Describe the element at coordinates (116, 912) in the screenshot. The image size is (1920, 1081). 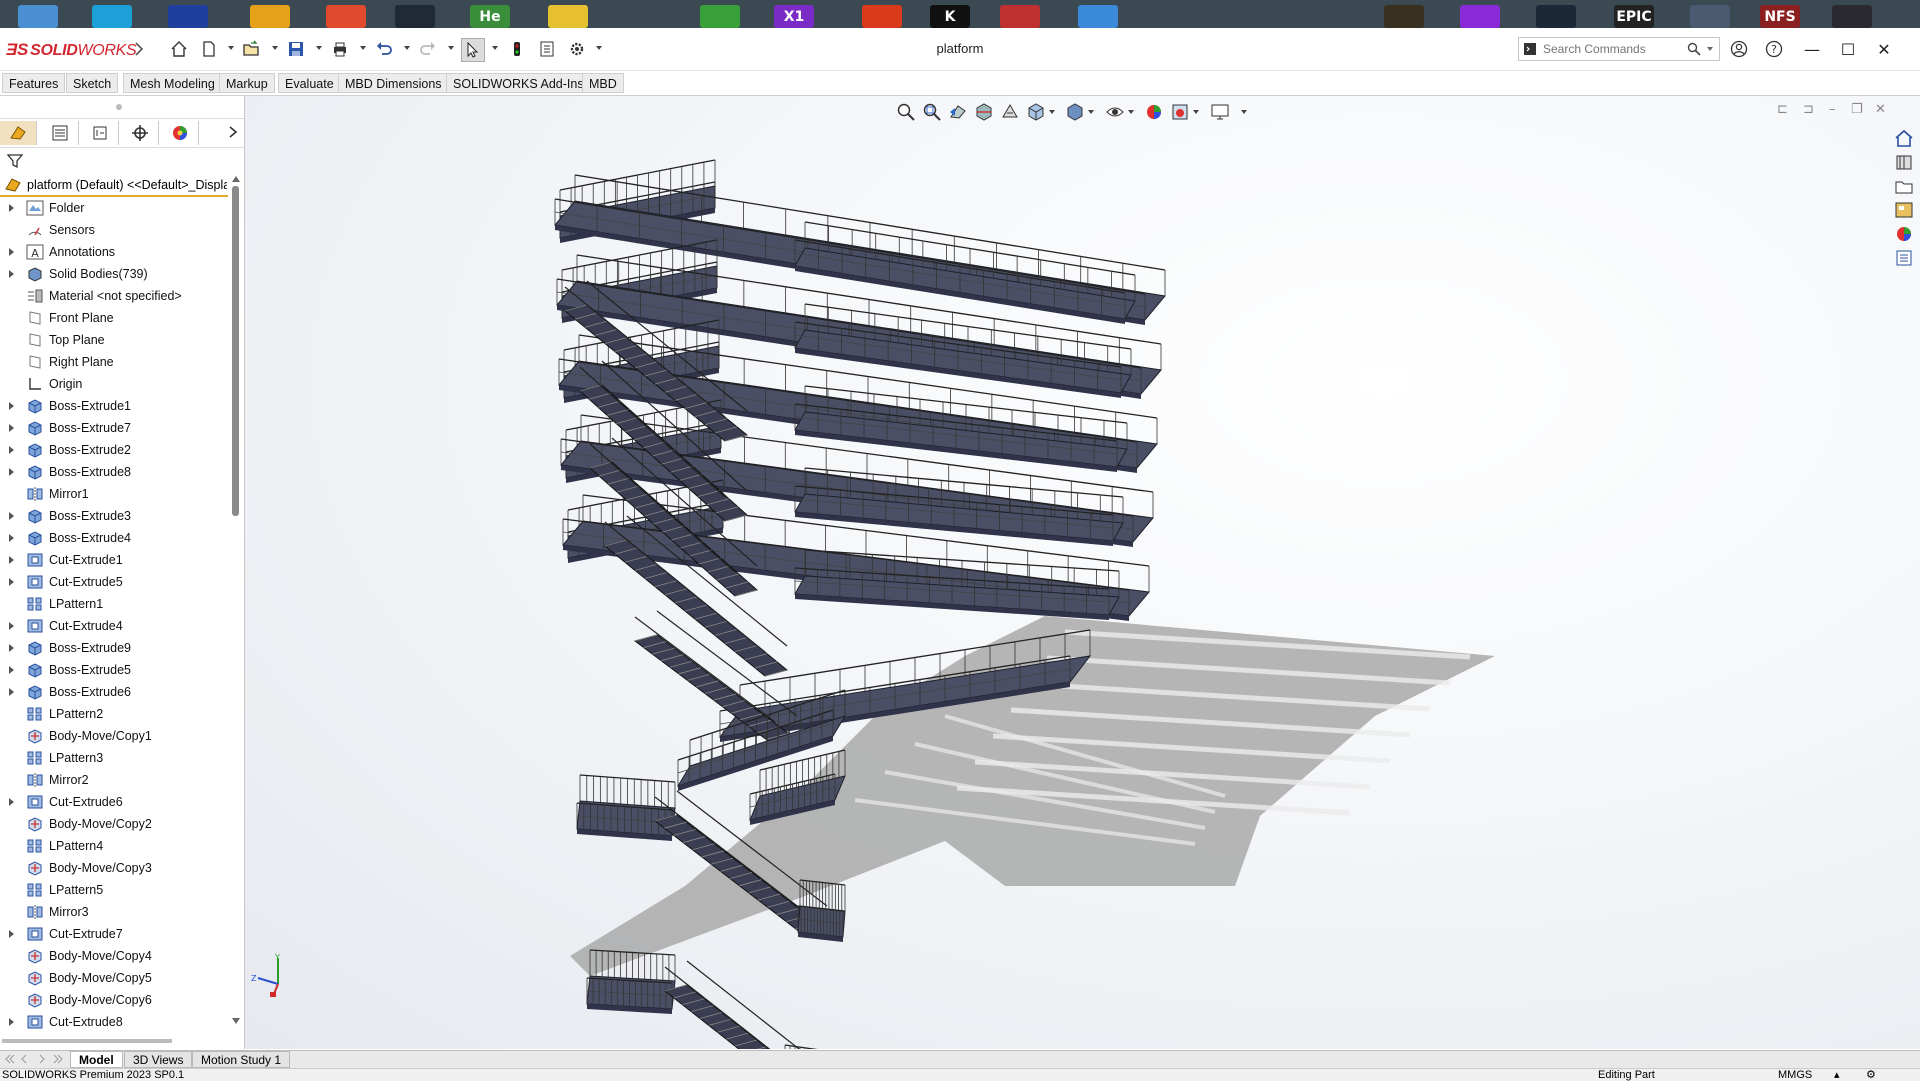
I see `tree-item-mirror3: Mirror3` at that location.